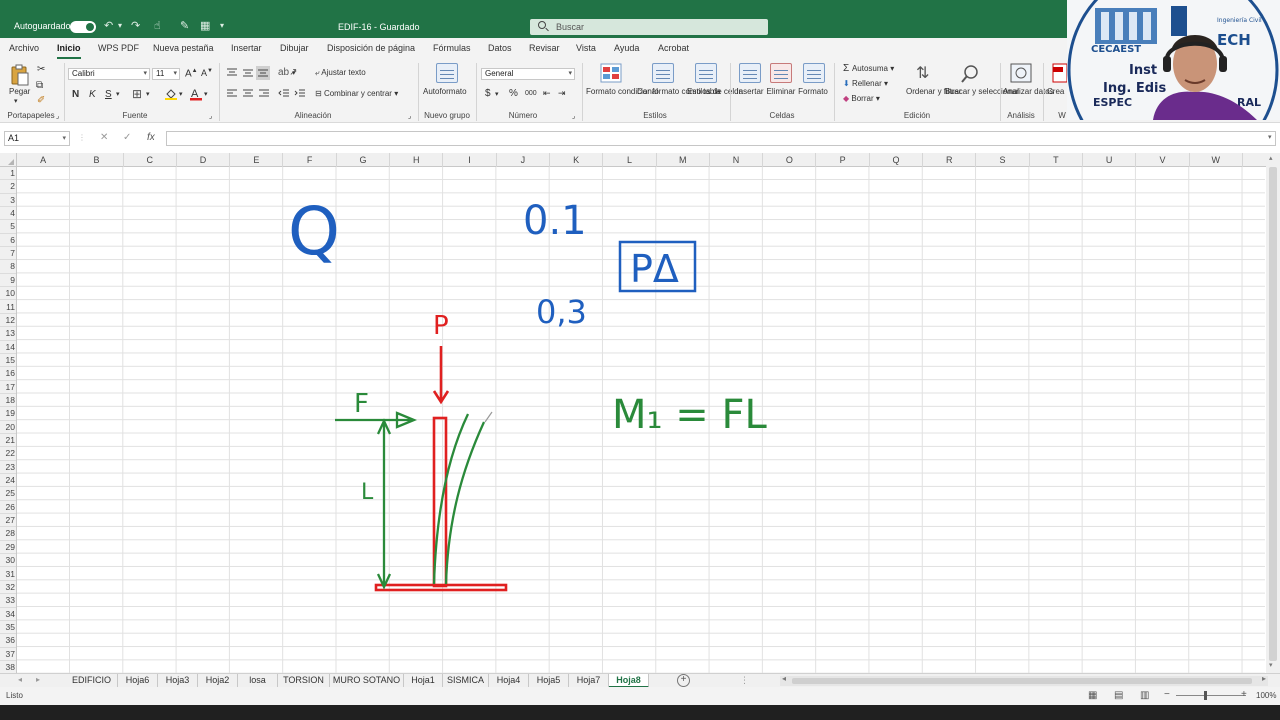 The image size is (1280, 720). I want to click on row-header-37: 37, so click(8, 654).